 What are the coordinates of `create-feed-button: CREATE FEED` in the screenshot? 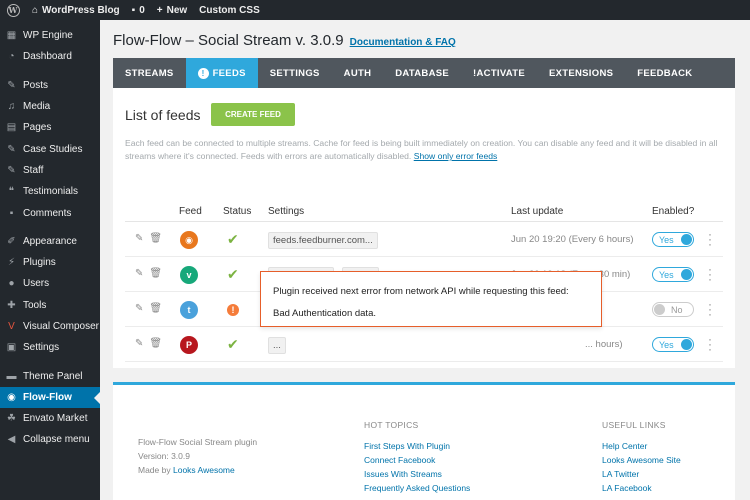 It's located at (253, 114).